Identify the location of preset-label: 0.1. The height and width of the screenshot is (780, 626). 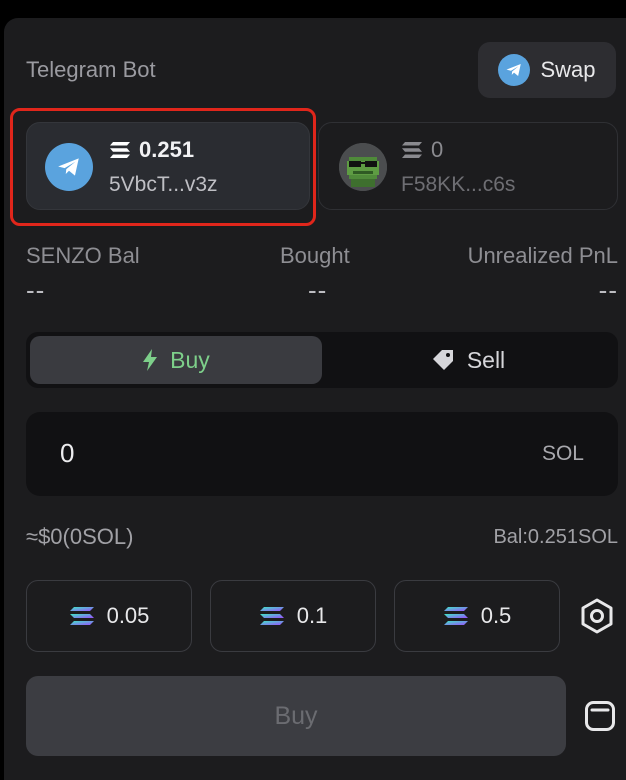
(312, 615).